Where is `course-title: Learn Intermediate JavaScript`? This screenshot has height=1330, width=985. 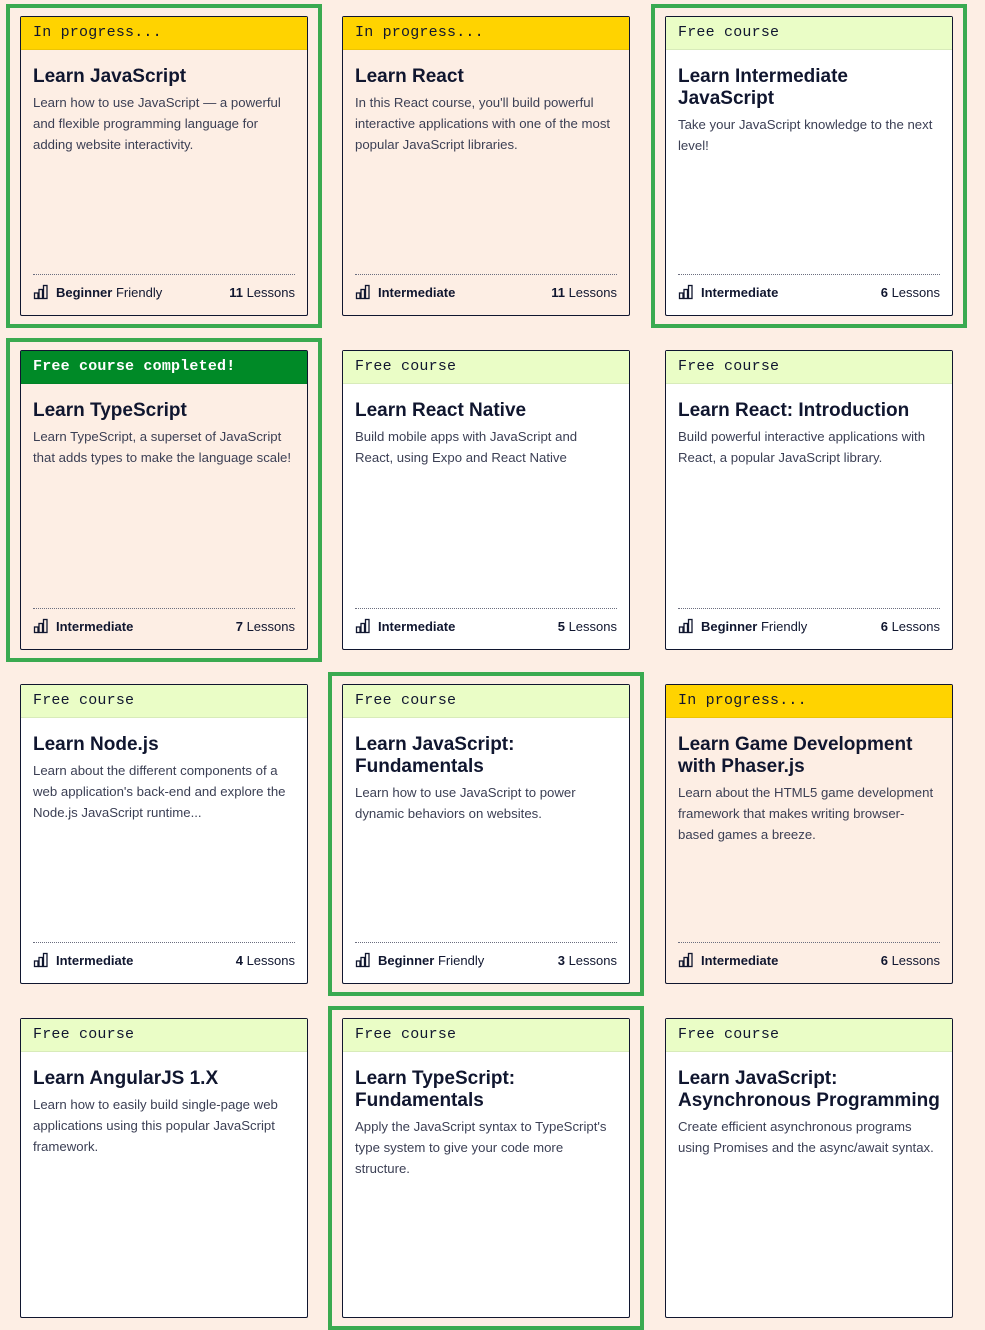
course-title: Learn Intermediate JavaScript is located at coordinates (809, 88).